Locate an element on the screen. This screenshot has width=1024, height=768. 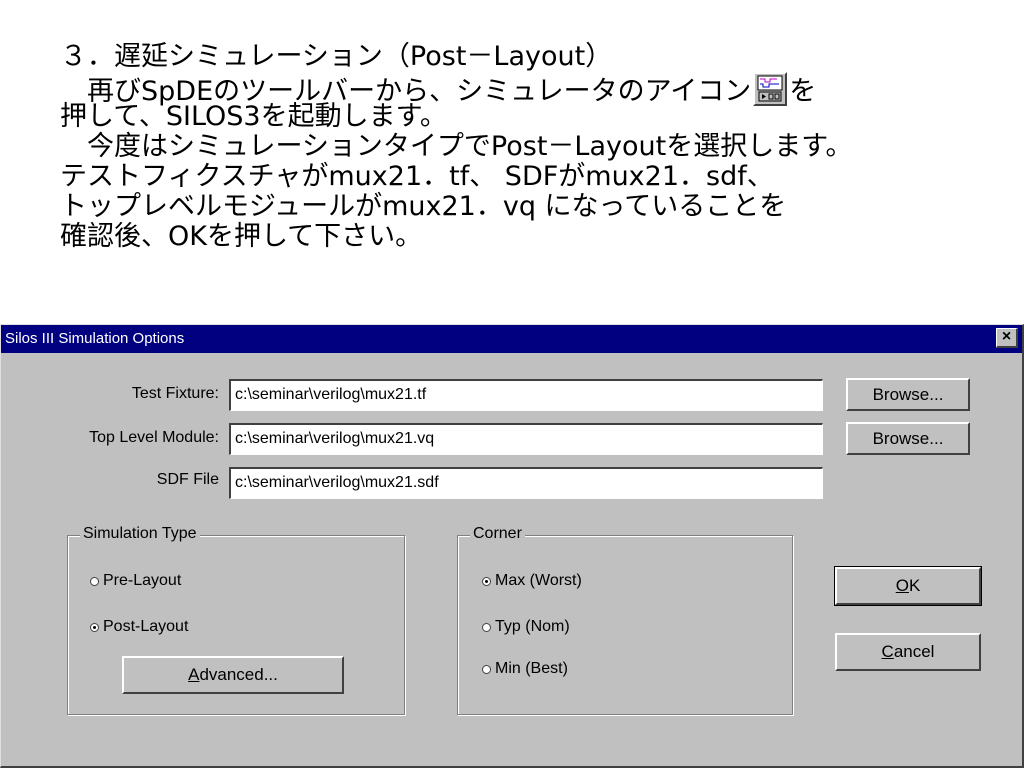
close-button: × is located at coordinates (1007, 338).